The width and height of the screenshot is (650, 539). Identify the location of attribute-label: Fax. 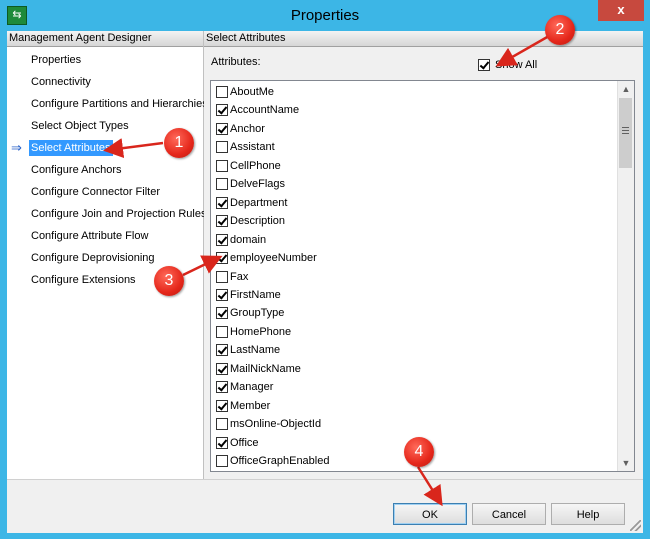
(239, 276).